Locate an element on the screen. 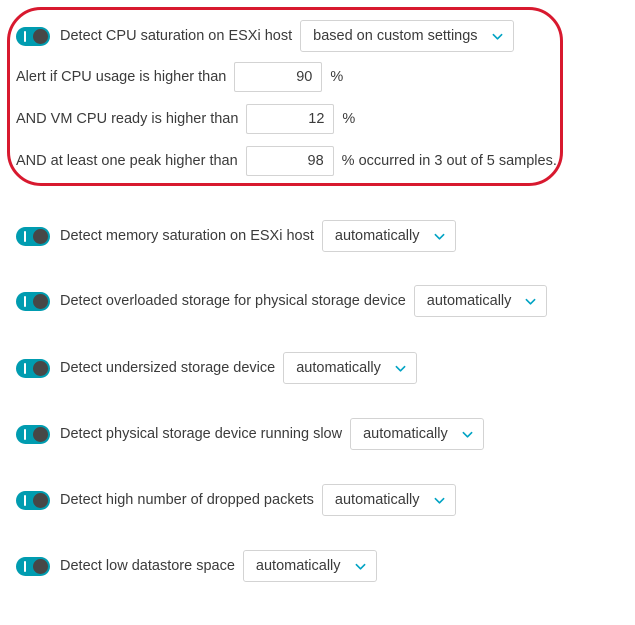 The height and width of the screenshot is (625, 635). low-datastore-space-row: Detect low datastore space automatically is located at coordinates (188, 566).